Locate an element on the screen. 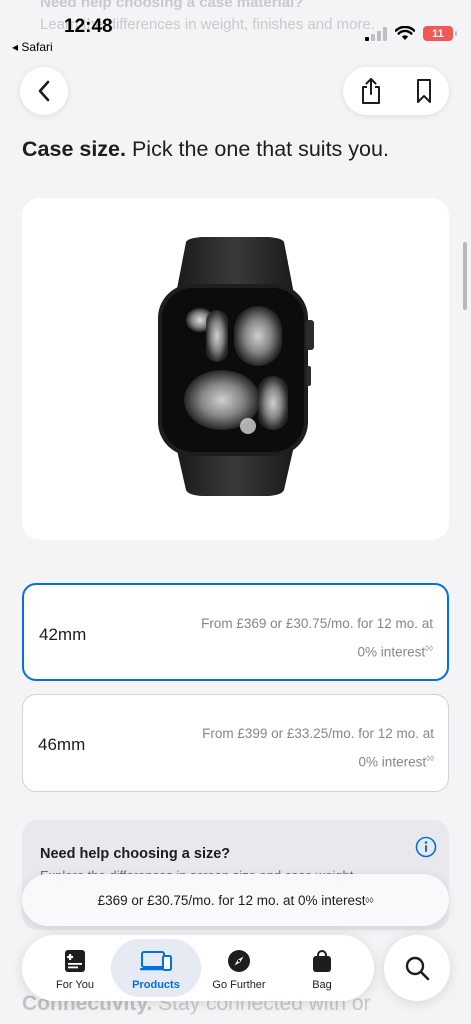  battery-indicator: 11 is located at coordinates (440, 33).